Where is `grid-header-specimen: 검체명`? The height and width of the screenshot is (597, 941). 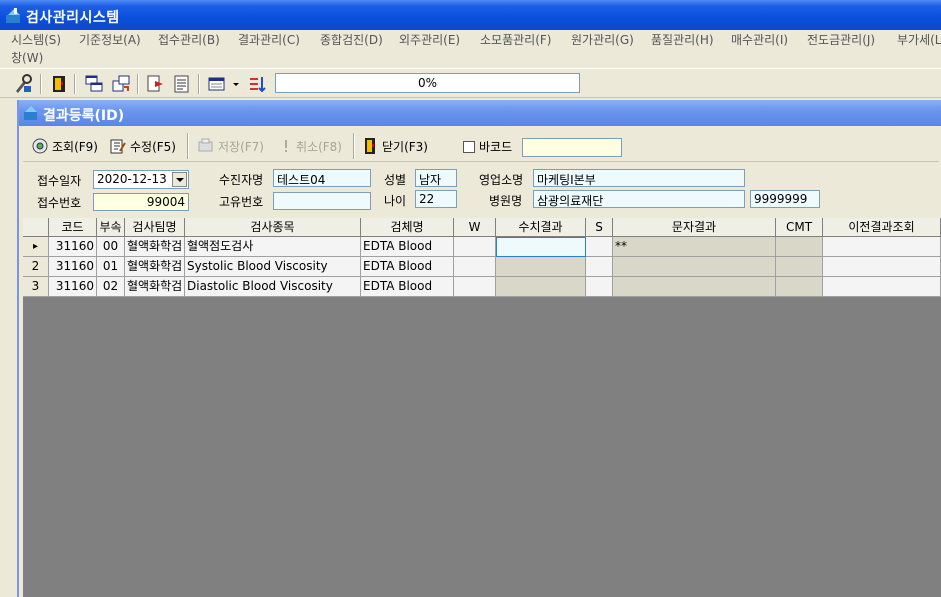
grid-header-specimen: 검체명 is located at coordinates (407, 227).